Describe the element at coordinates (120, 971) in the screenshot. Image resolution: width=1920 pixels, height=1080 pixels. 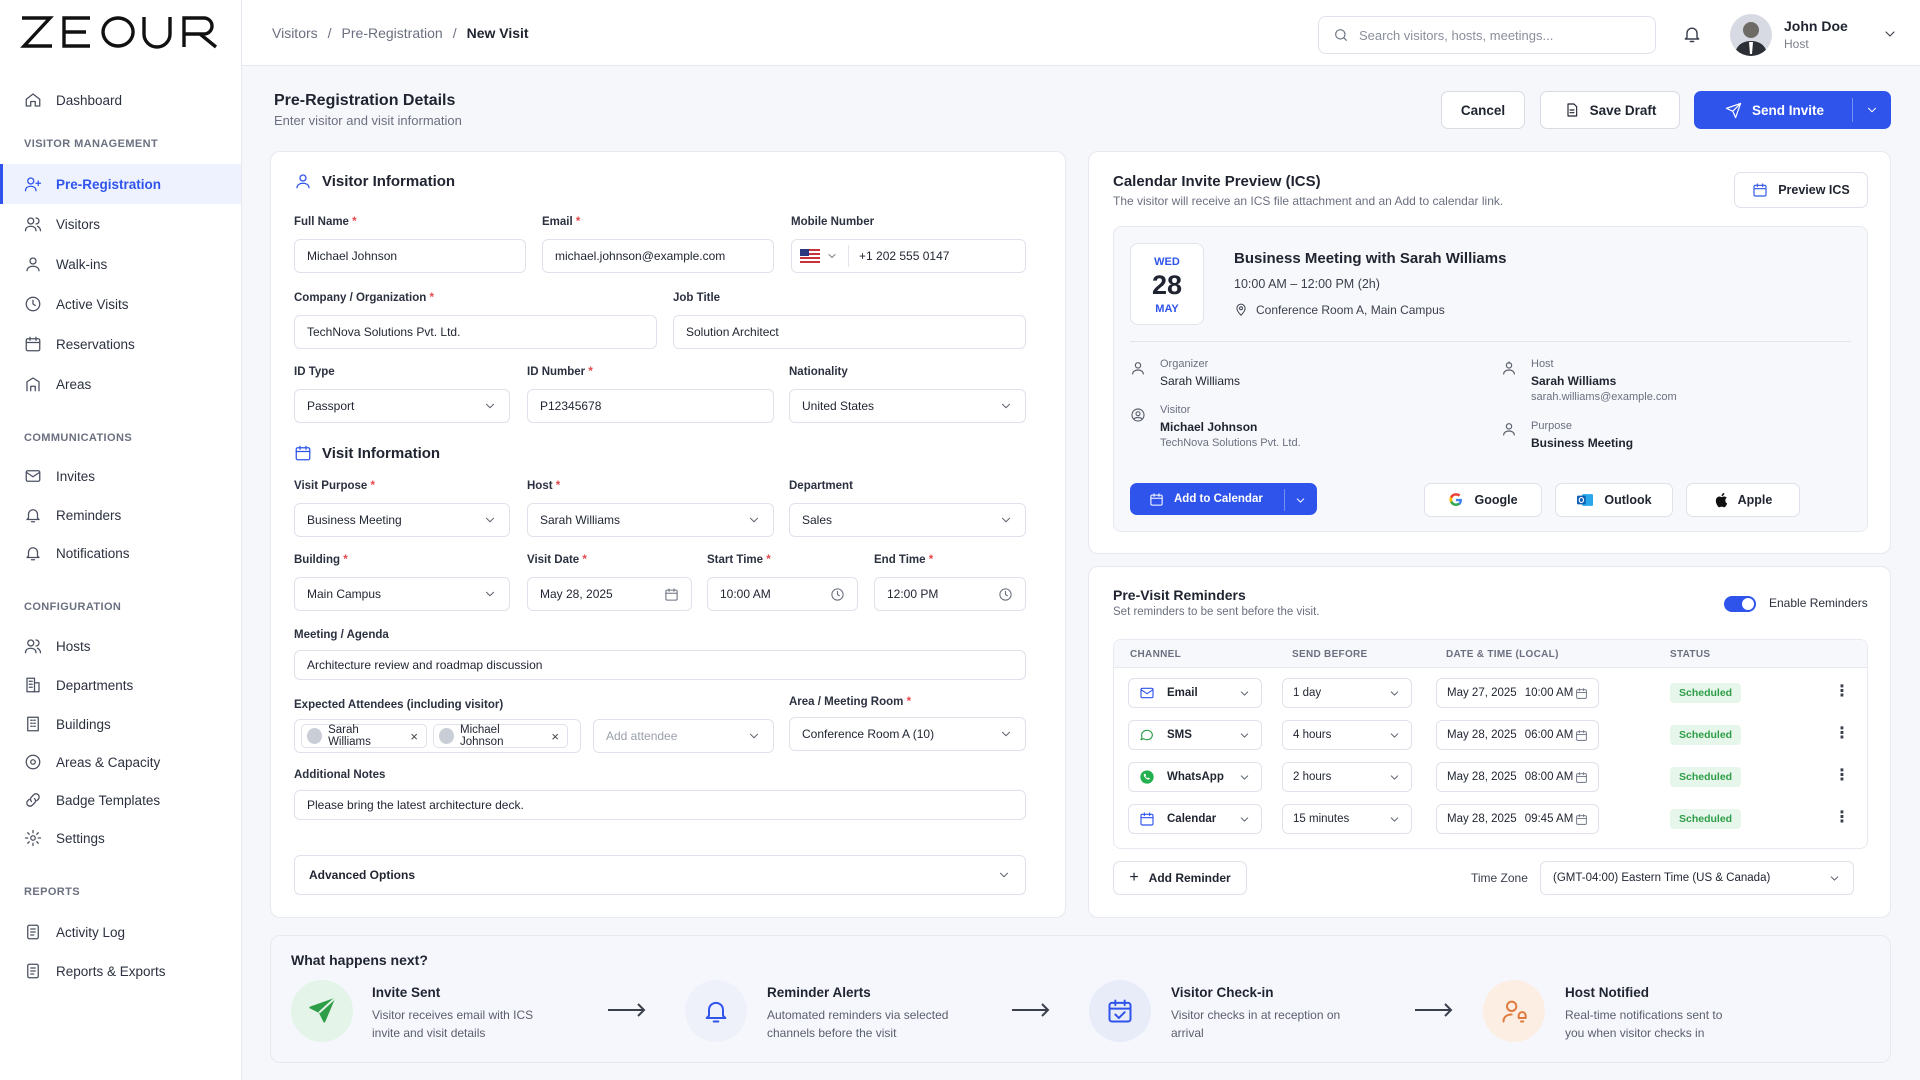
I see `sidebar-item-reports-exports: Reports & Exports` at that location.